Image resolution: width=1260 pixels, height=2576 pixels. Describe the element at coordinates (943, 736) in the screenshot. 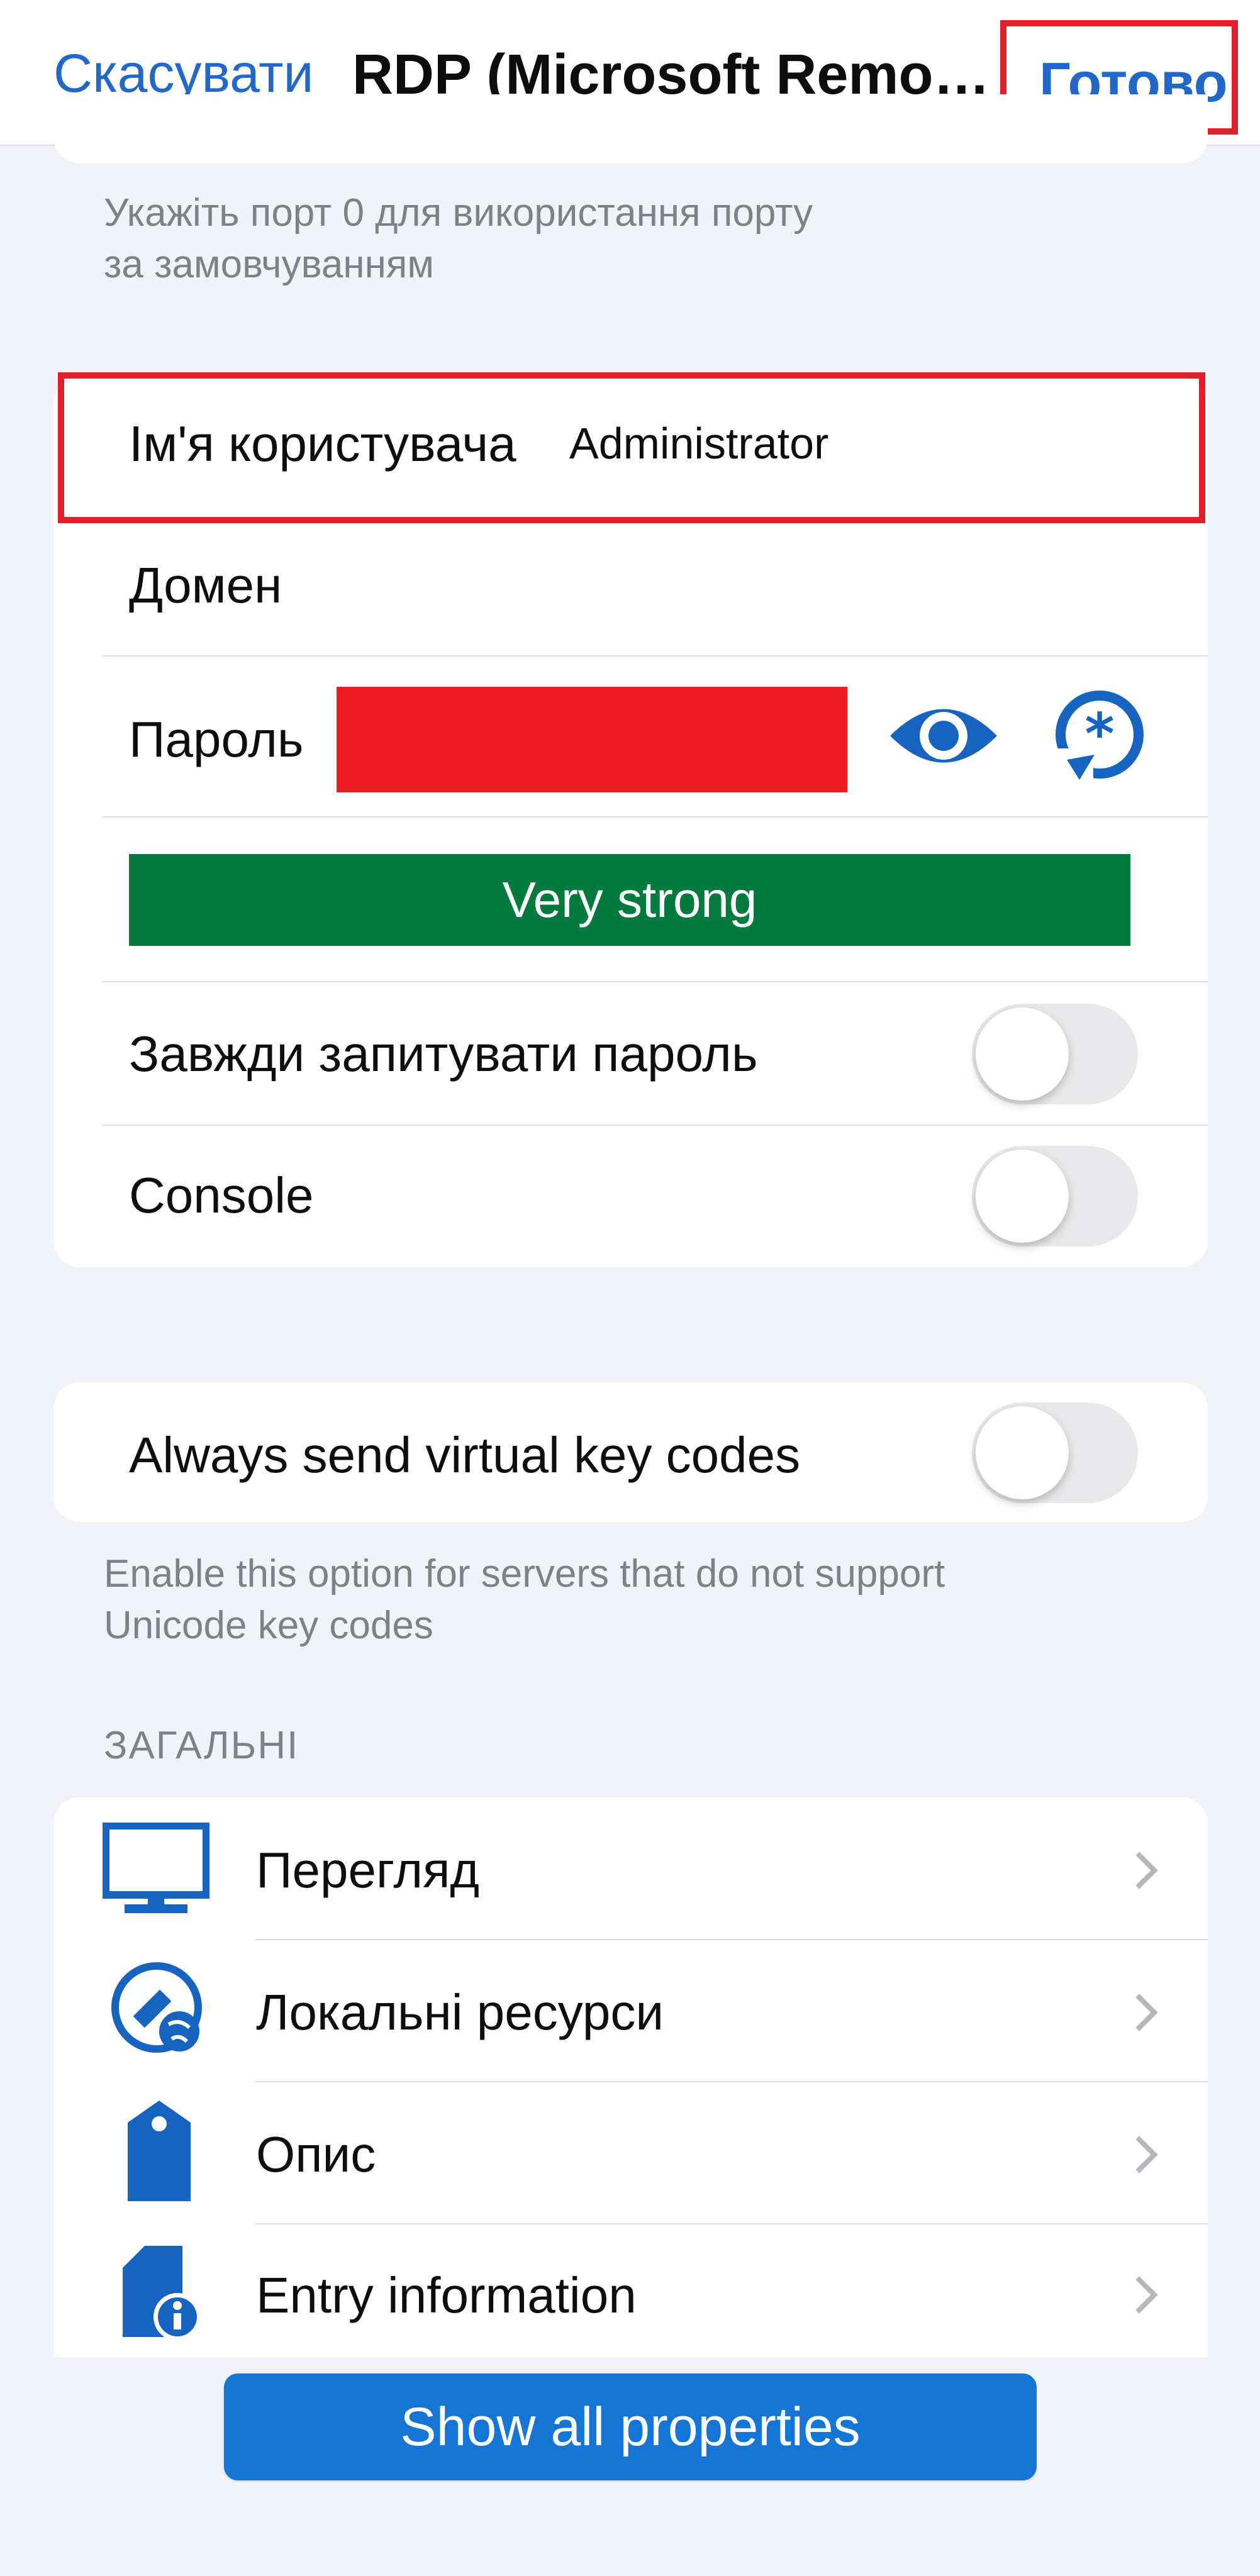

I see `show-password-eye-icon` at that location.